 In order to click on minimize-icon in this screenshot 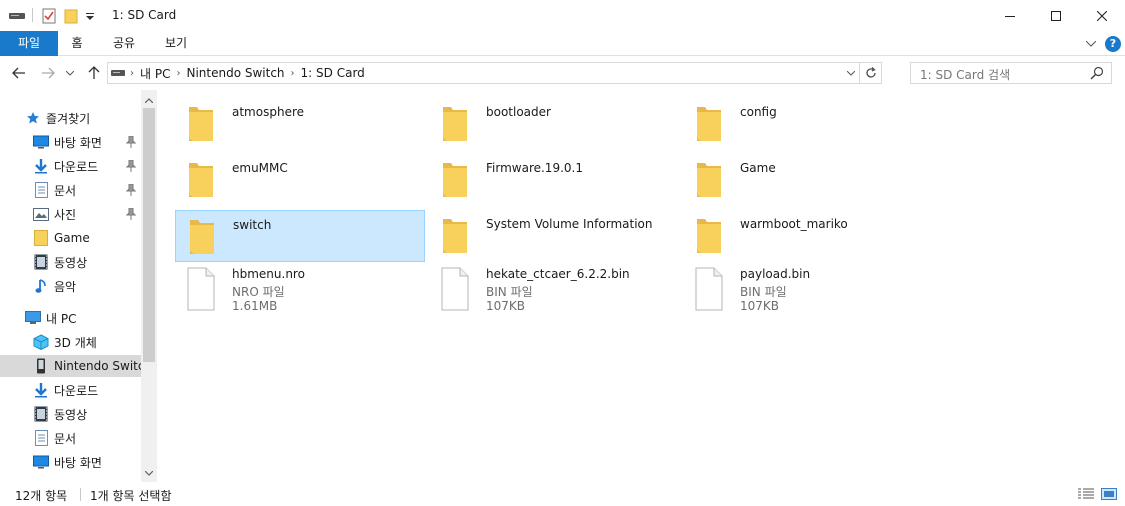, I will do `click(1010, 16)`.